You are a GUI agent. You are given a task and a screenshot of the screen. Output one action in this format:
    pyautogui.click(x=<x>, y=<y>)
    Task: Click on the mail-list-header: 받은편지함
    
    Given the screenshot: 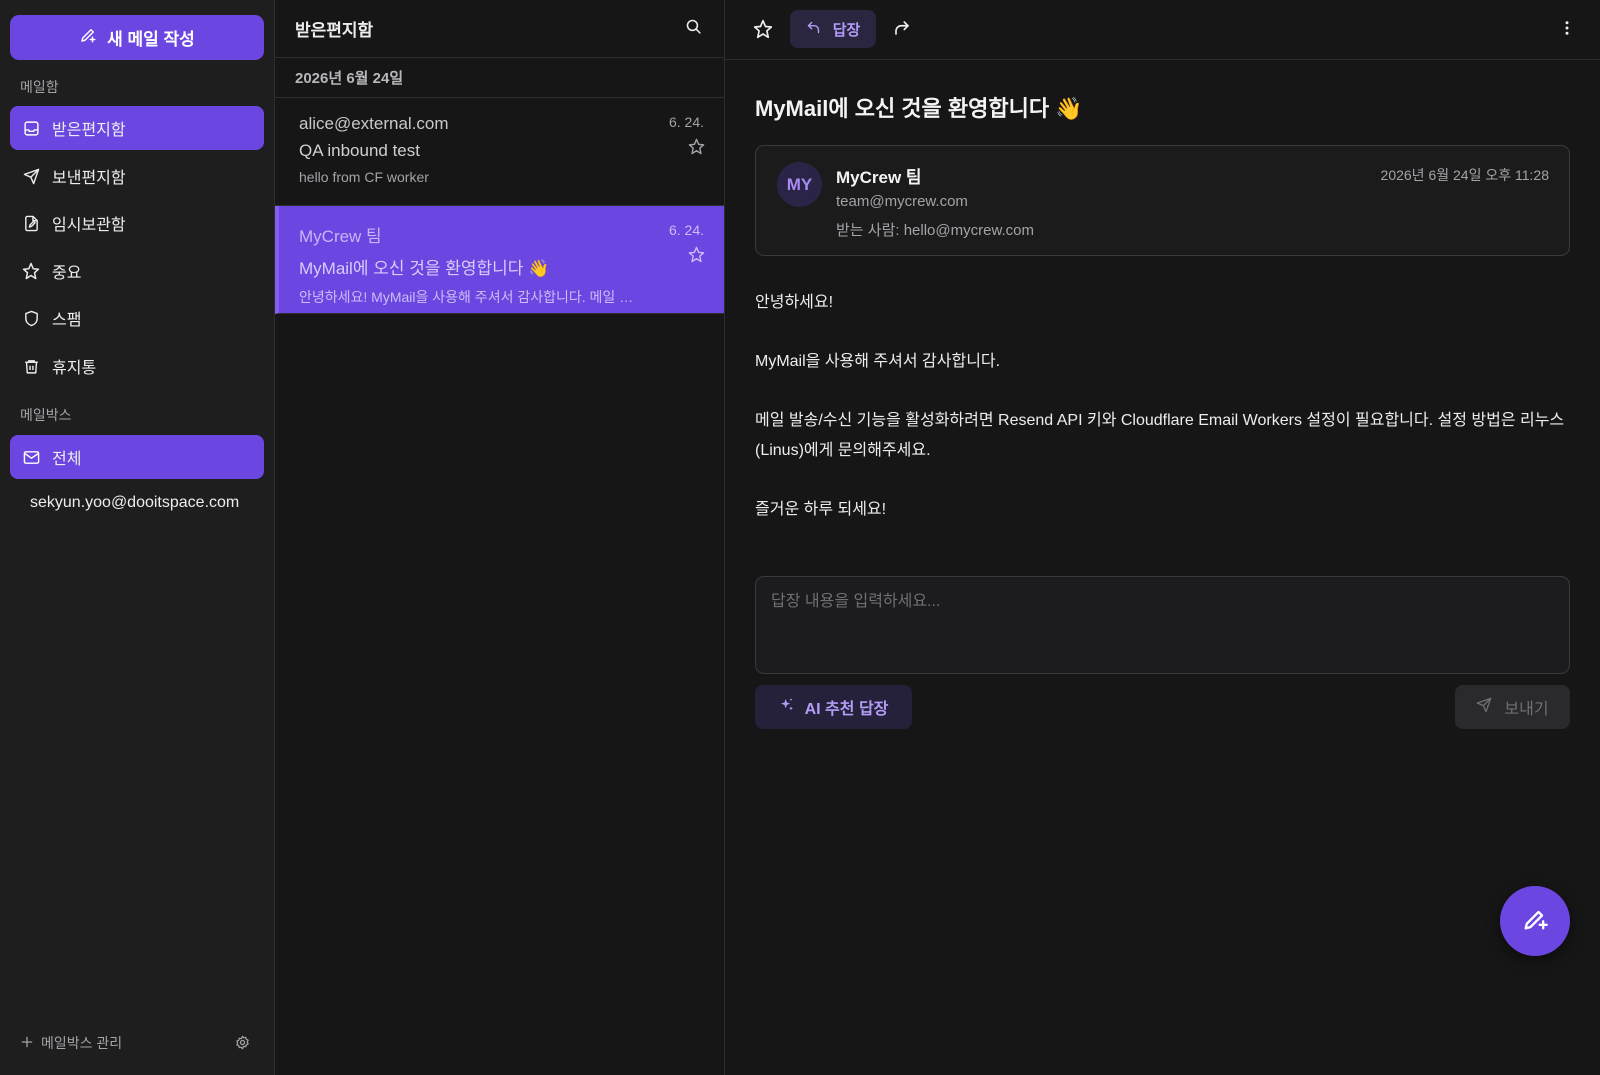 What is the action you would take?
    pyautogui.click(x=499, y=29)
    